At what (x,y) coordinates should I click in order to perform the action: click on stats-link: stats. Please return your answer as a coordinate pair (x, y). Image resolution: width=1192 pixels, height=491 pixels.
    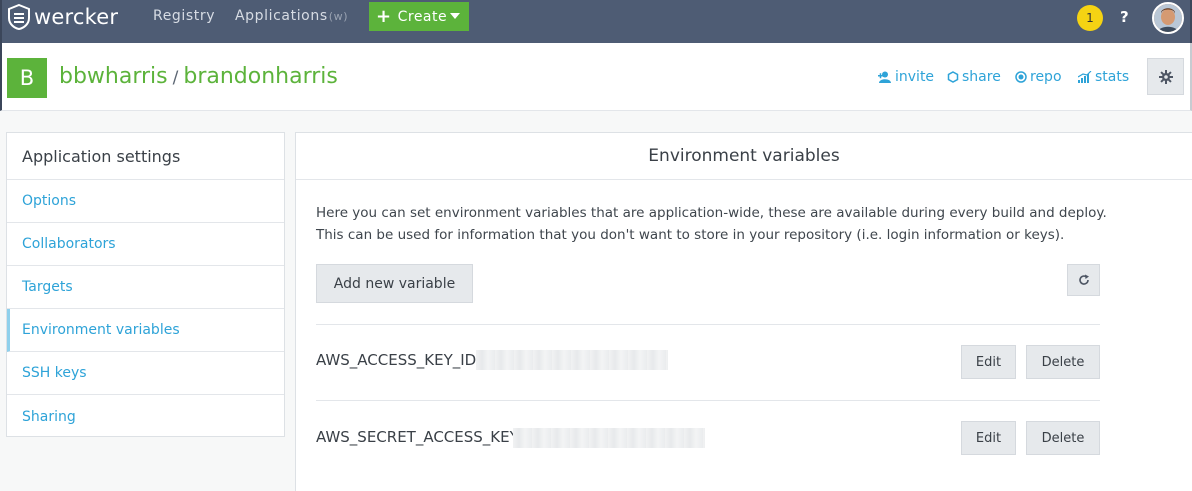
    Looking at the image, I should click on (1103, 77).